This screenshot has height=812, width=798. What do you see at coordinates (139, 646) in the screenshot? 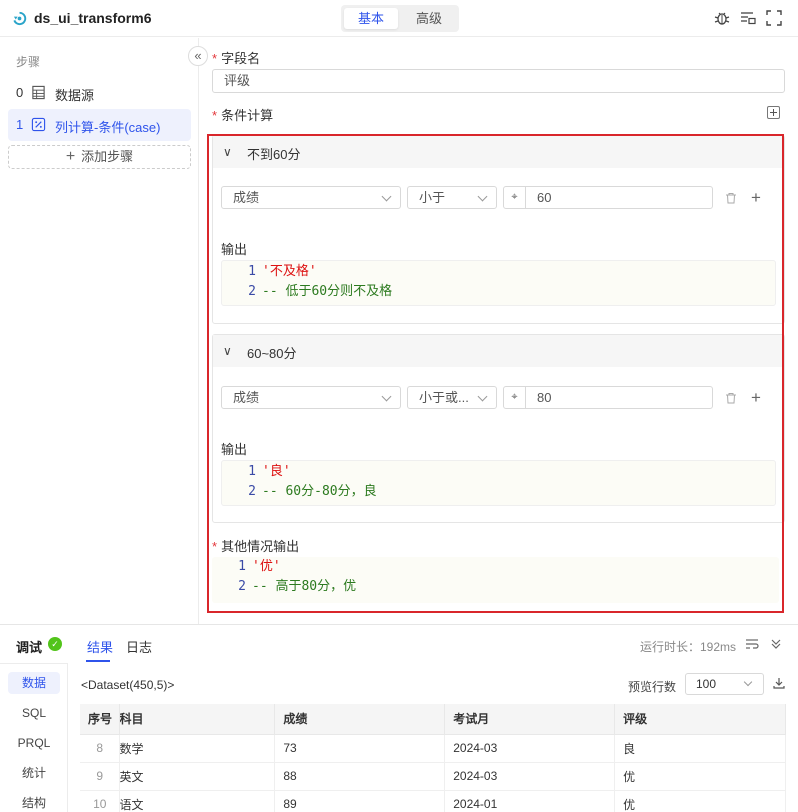
I see `tab-log: 日志` at bounding box center [139, 646].